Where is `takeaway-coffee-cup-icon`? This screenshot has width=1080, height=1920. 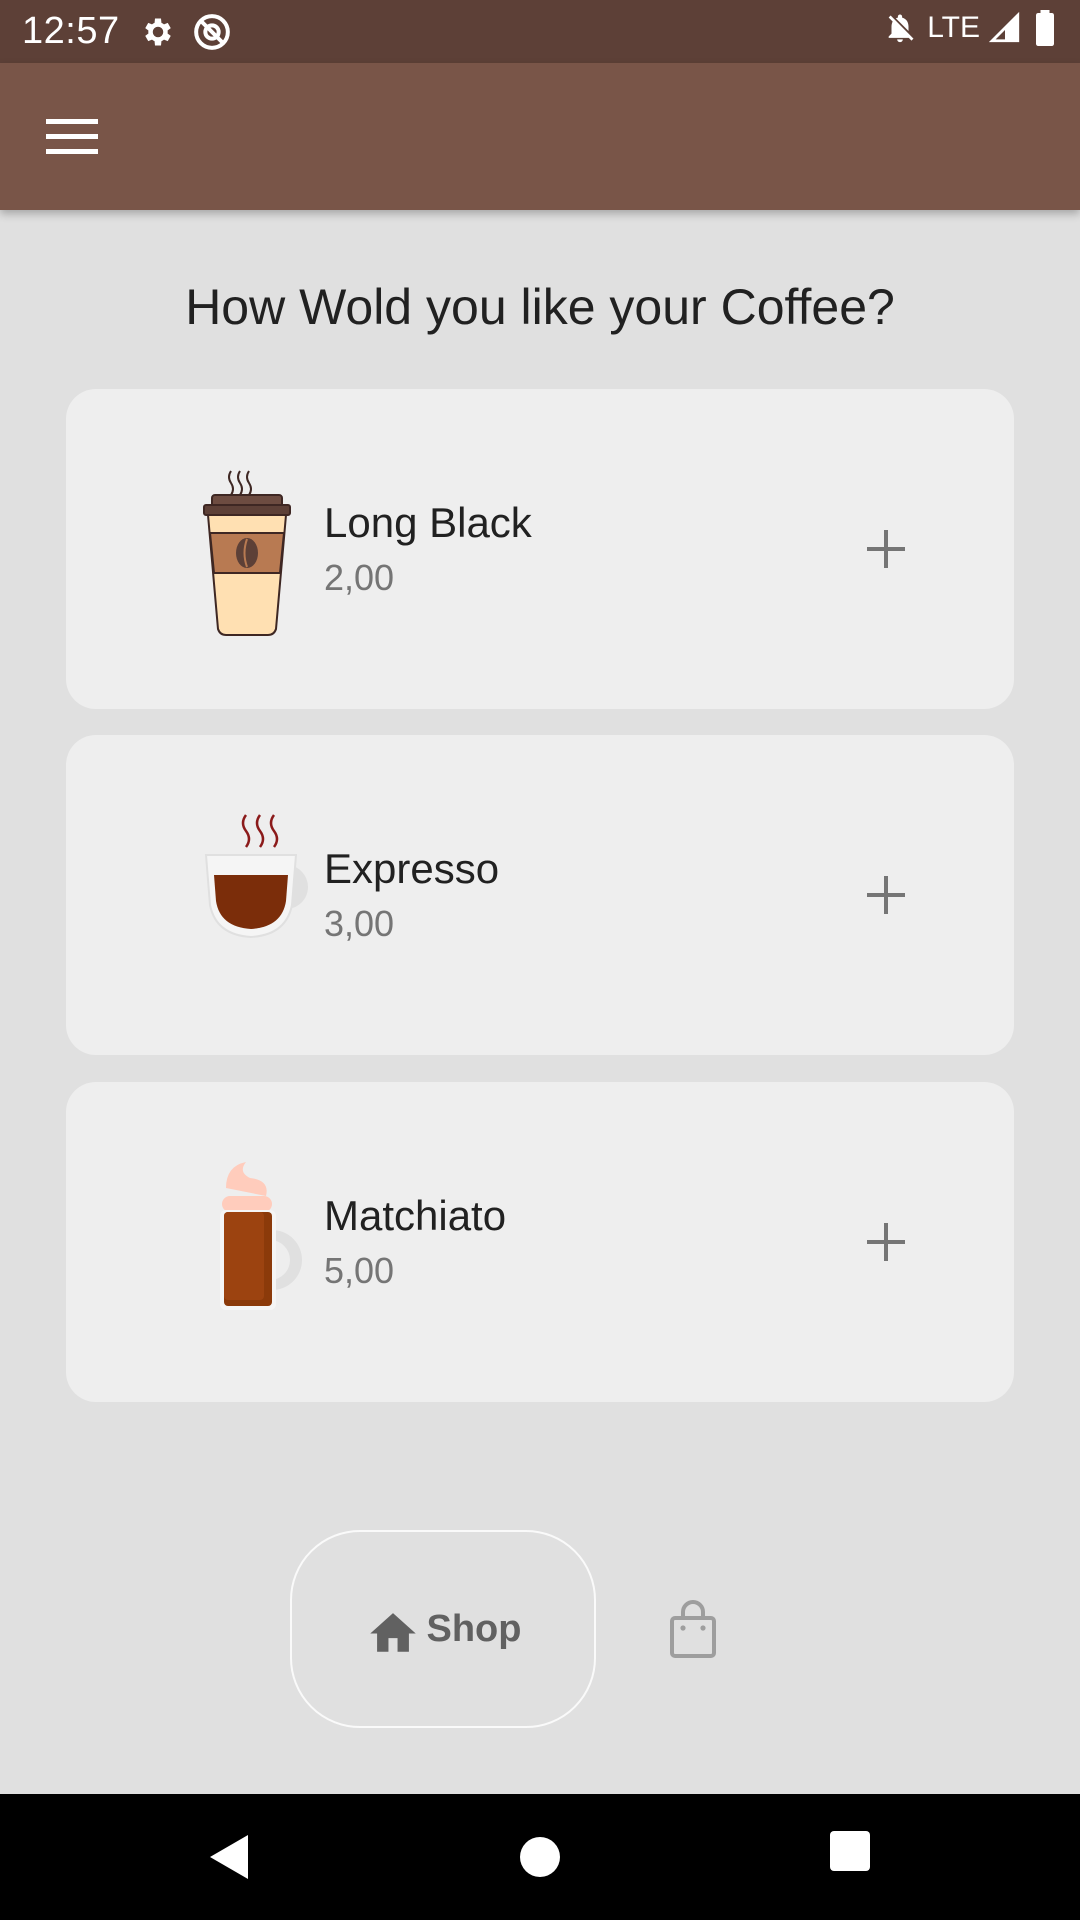 takeaway-coffee-cup-icon is located at coordinates (247, 553).